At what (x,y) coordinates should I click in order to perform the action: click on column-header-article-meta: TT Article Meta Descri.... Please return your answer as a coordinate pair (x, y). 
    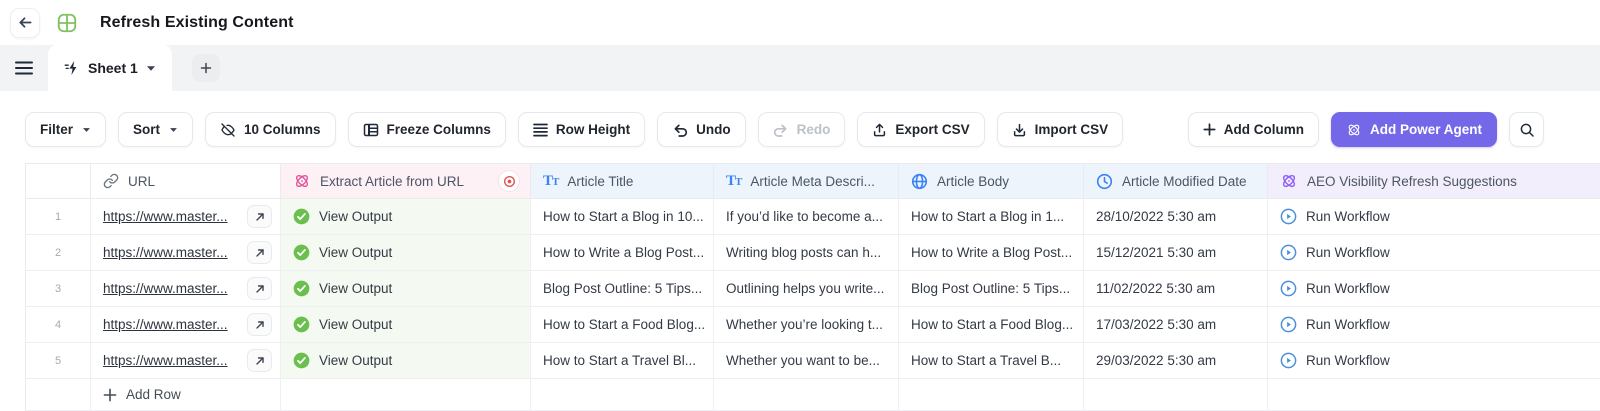
    Looking at the image, I should click on (806, 181).